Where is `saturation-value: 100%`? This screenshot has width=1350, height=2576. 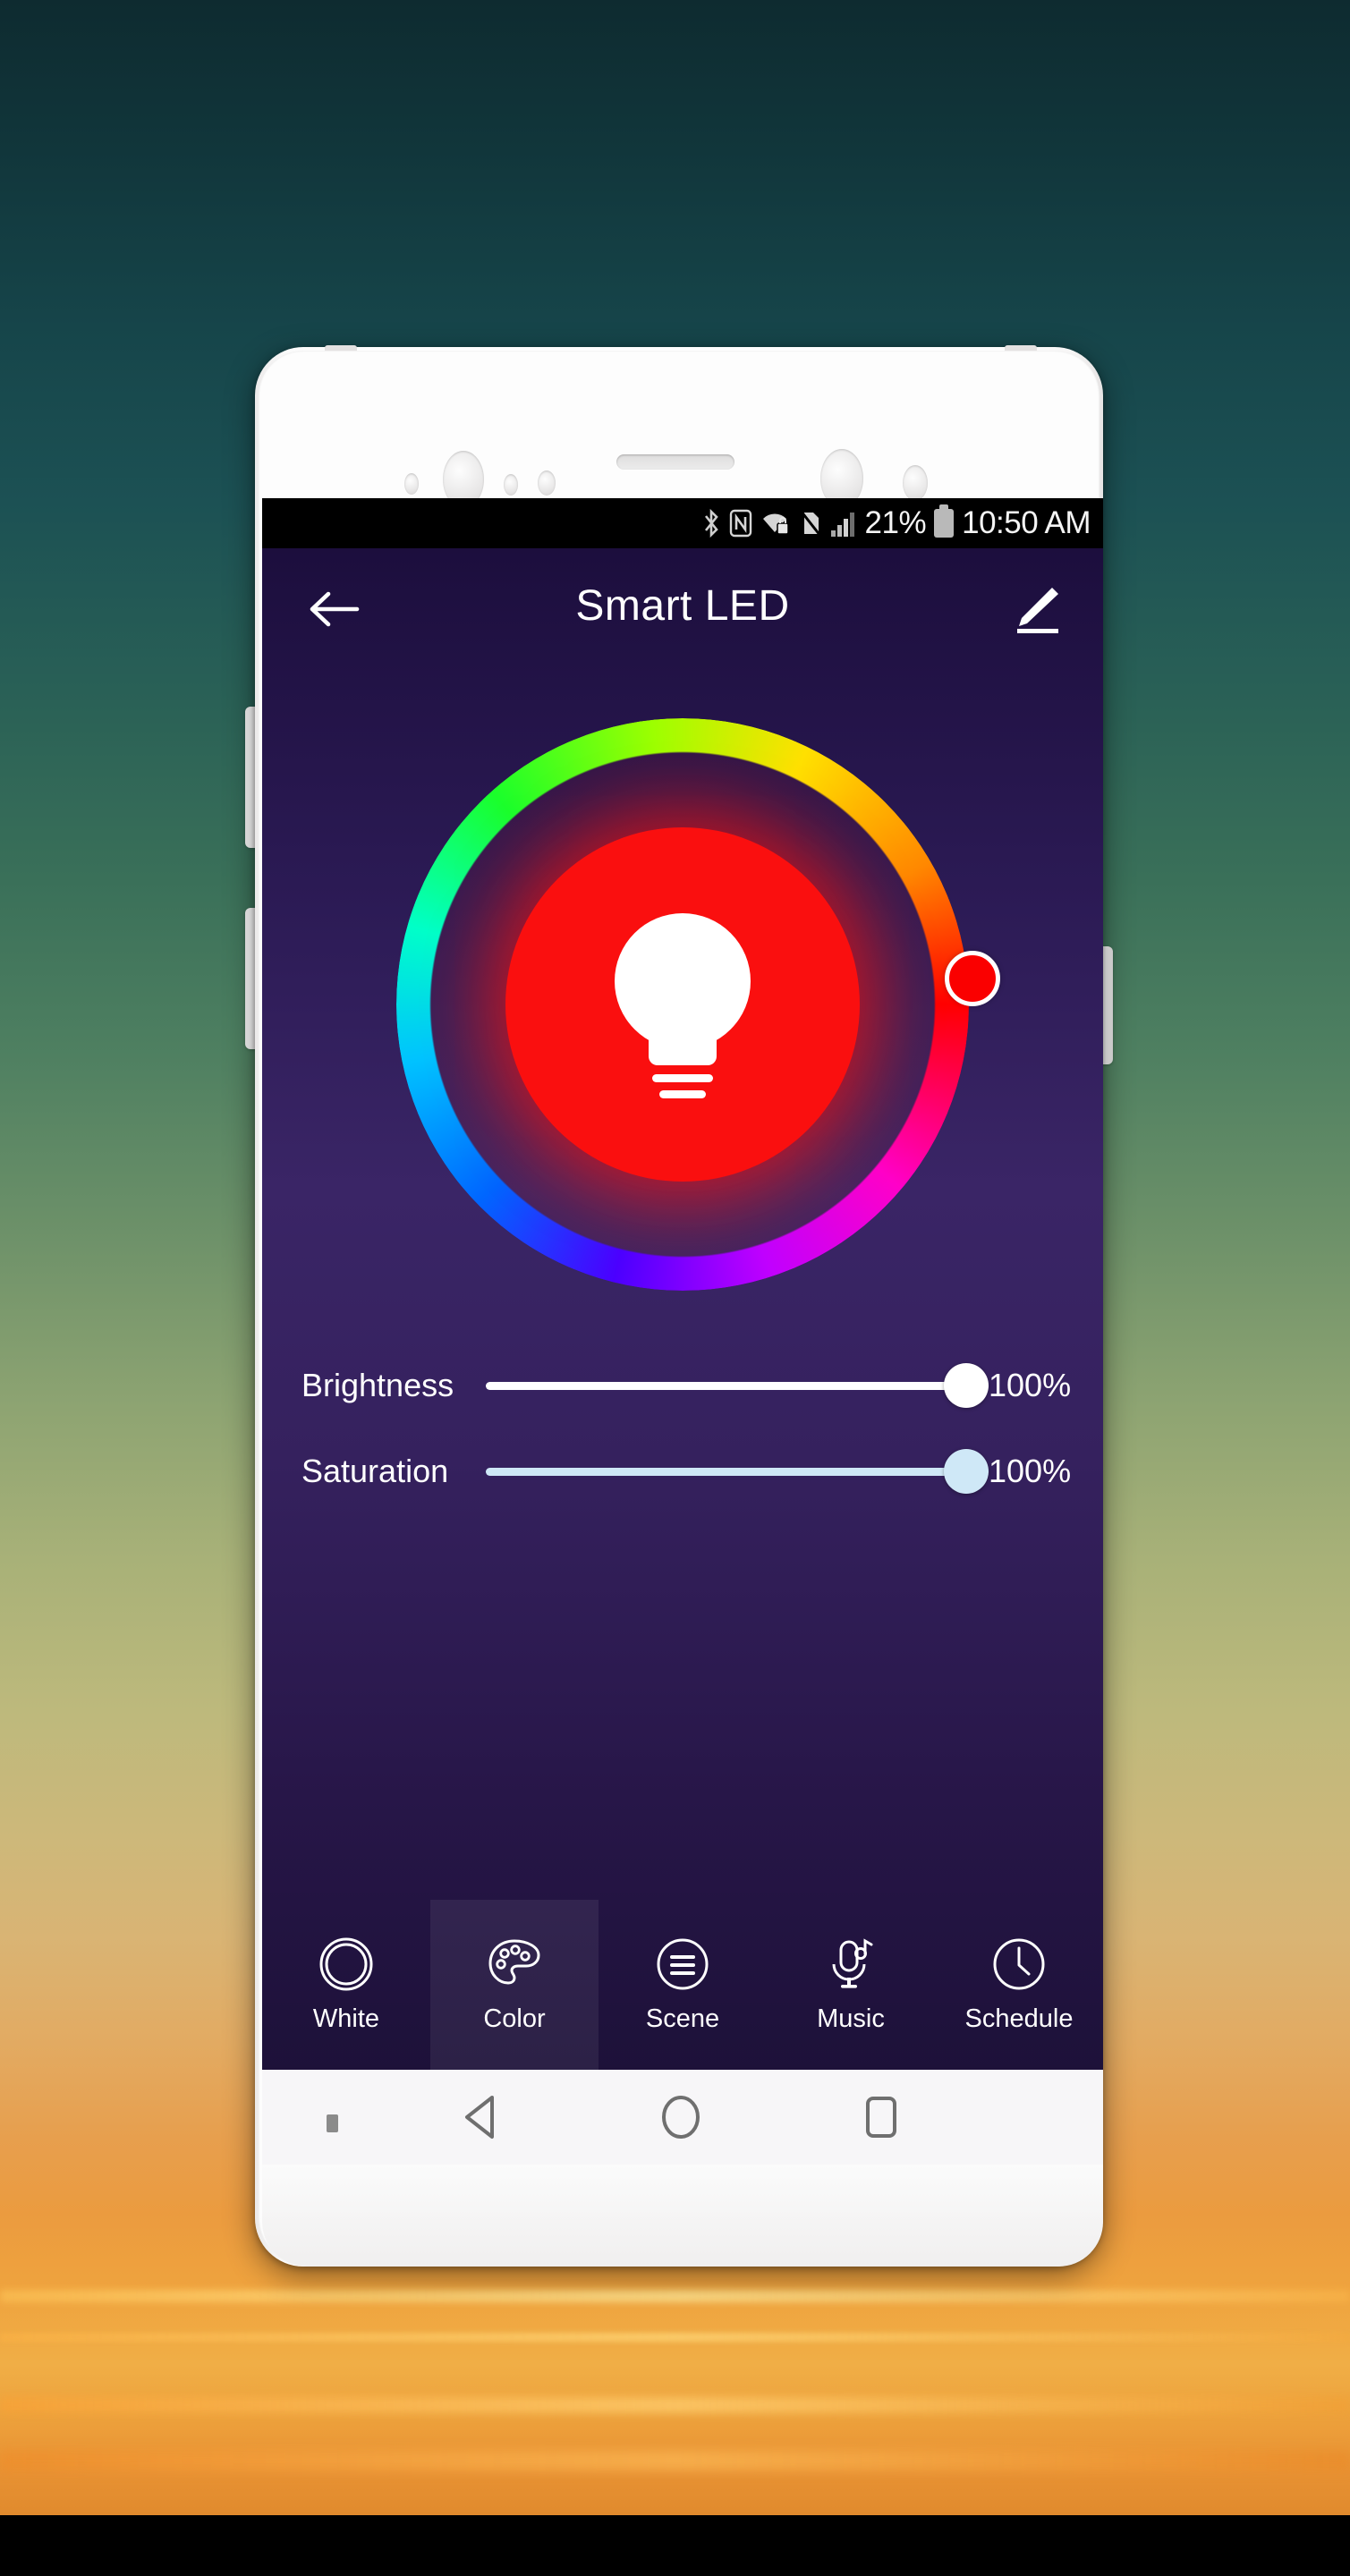 saturation-value: 100% is located at coordinates (1030, 1471).